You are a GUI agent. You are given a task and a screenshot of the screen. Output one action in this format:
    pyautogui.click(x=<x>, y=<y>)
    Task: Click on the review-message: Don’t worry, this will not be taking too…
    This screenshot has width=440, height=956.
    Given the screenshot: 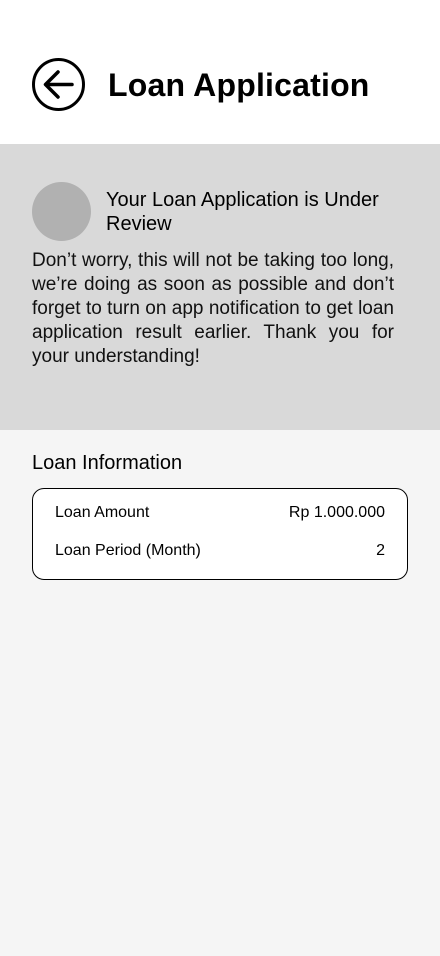 What is the action you would take?
    pyautogui.click(x=213, y=308)
    